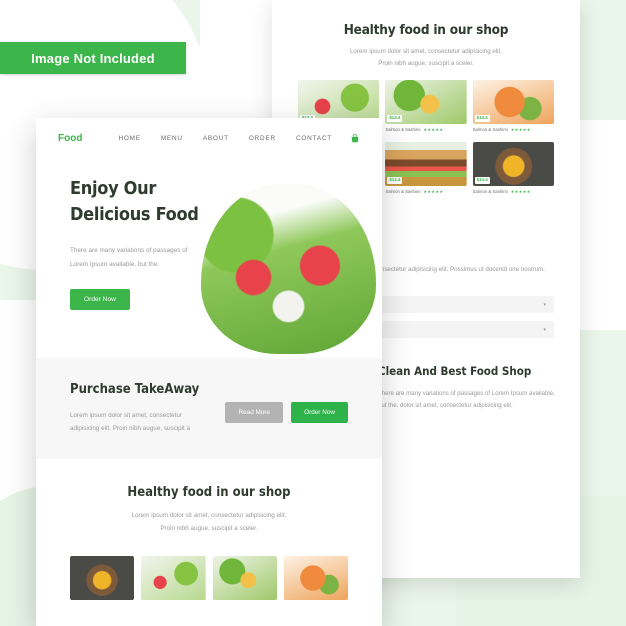 Image resolution: width=626 pixels, height=626 pixels. Describe the element at coordinates (209, 529) in the screenshot. I see `front-healthy-subtitle-line2: Proin nibh augue, suscipit a sceler.` at that location.